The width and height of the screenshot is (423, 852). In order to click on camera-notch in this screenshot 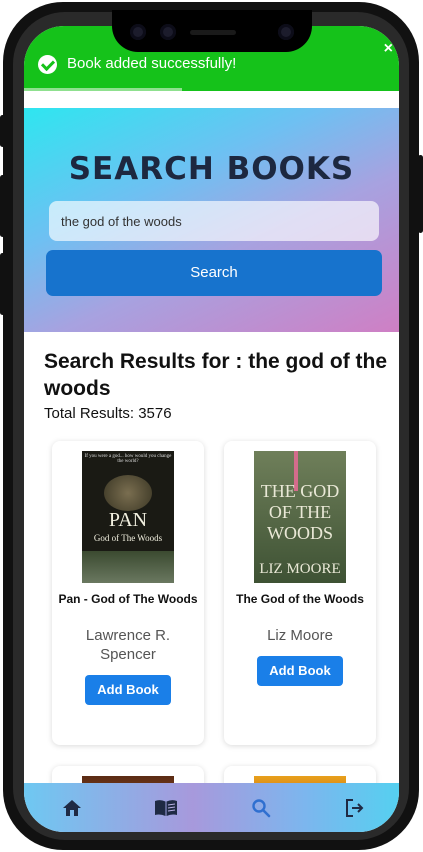, I will do `click(212, 31)`.